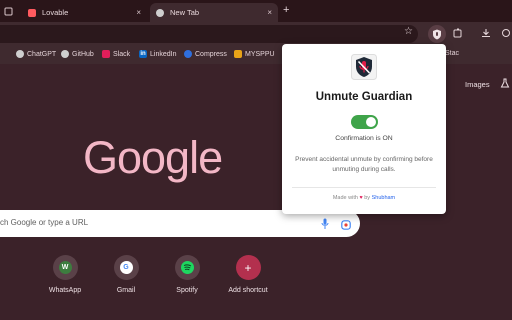 The width and height of the screenshot is (512, 320). I want to click on bookmark-compress: Compress, so click(205, 54).